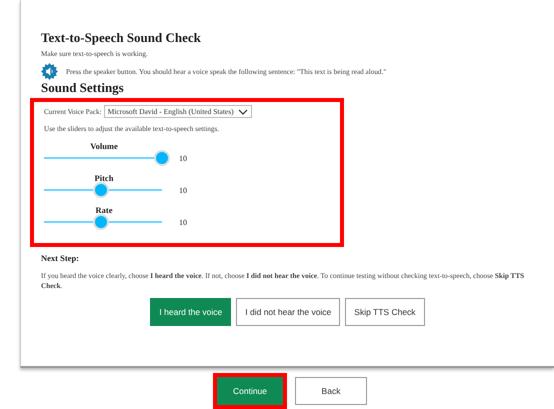  What do you see at coordinates (288, 312) in the screenshot?
I see `choice-button: I did not hear the voice` at bounding box center [288, 312].